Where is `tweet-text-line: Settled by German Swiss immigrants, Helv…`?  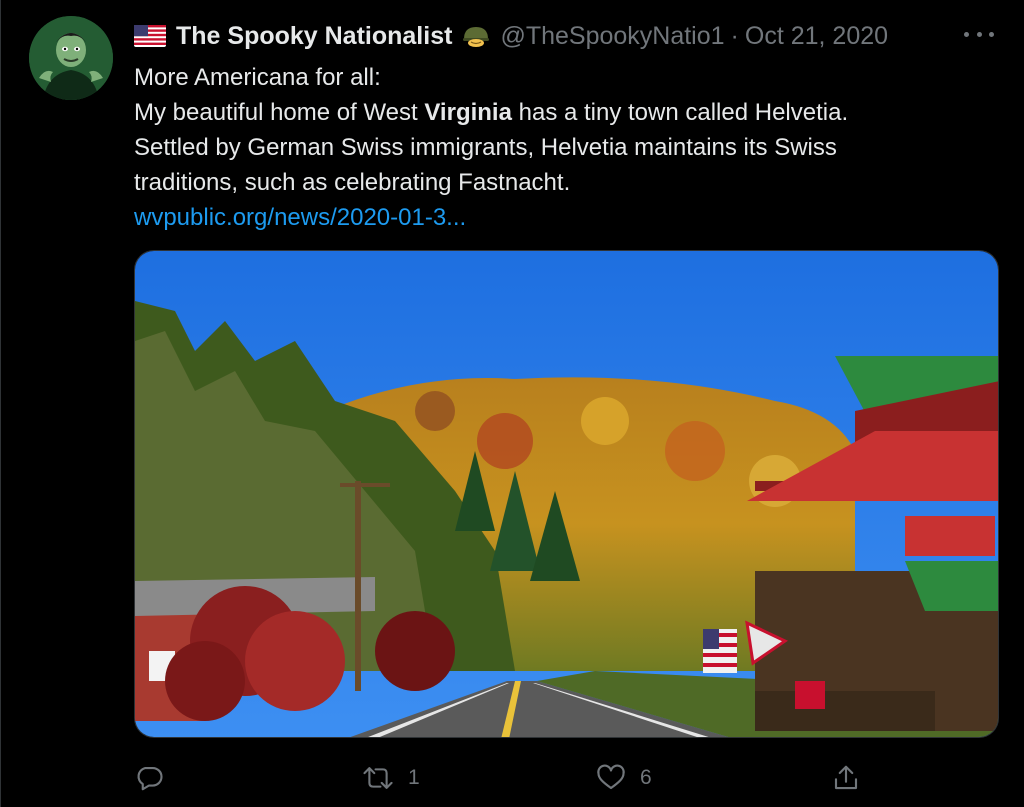 tweet-text-line: Settled by German Swiss immigrants, Helv… is located at coordinates (485, 147).